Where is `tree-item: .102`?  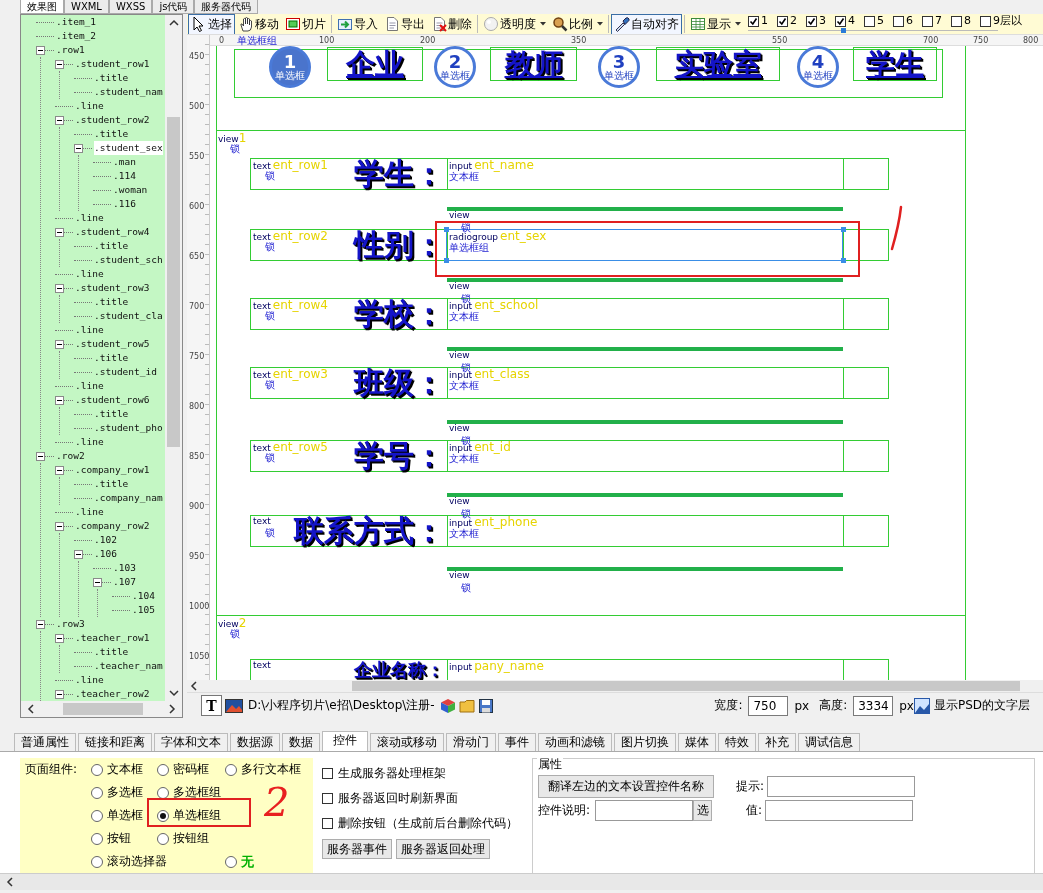 tree-item: .102 is located at coordinates (105, 540).